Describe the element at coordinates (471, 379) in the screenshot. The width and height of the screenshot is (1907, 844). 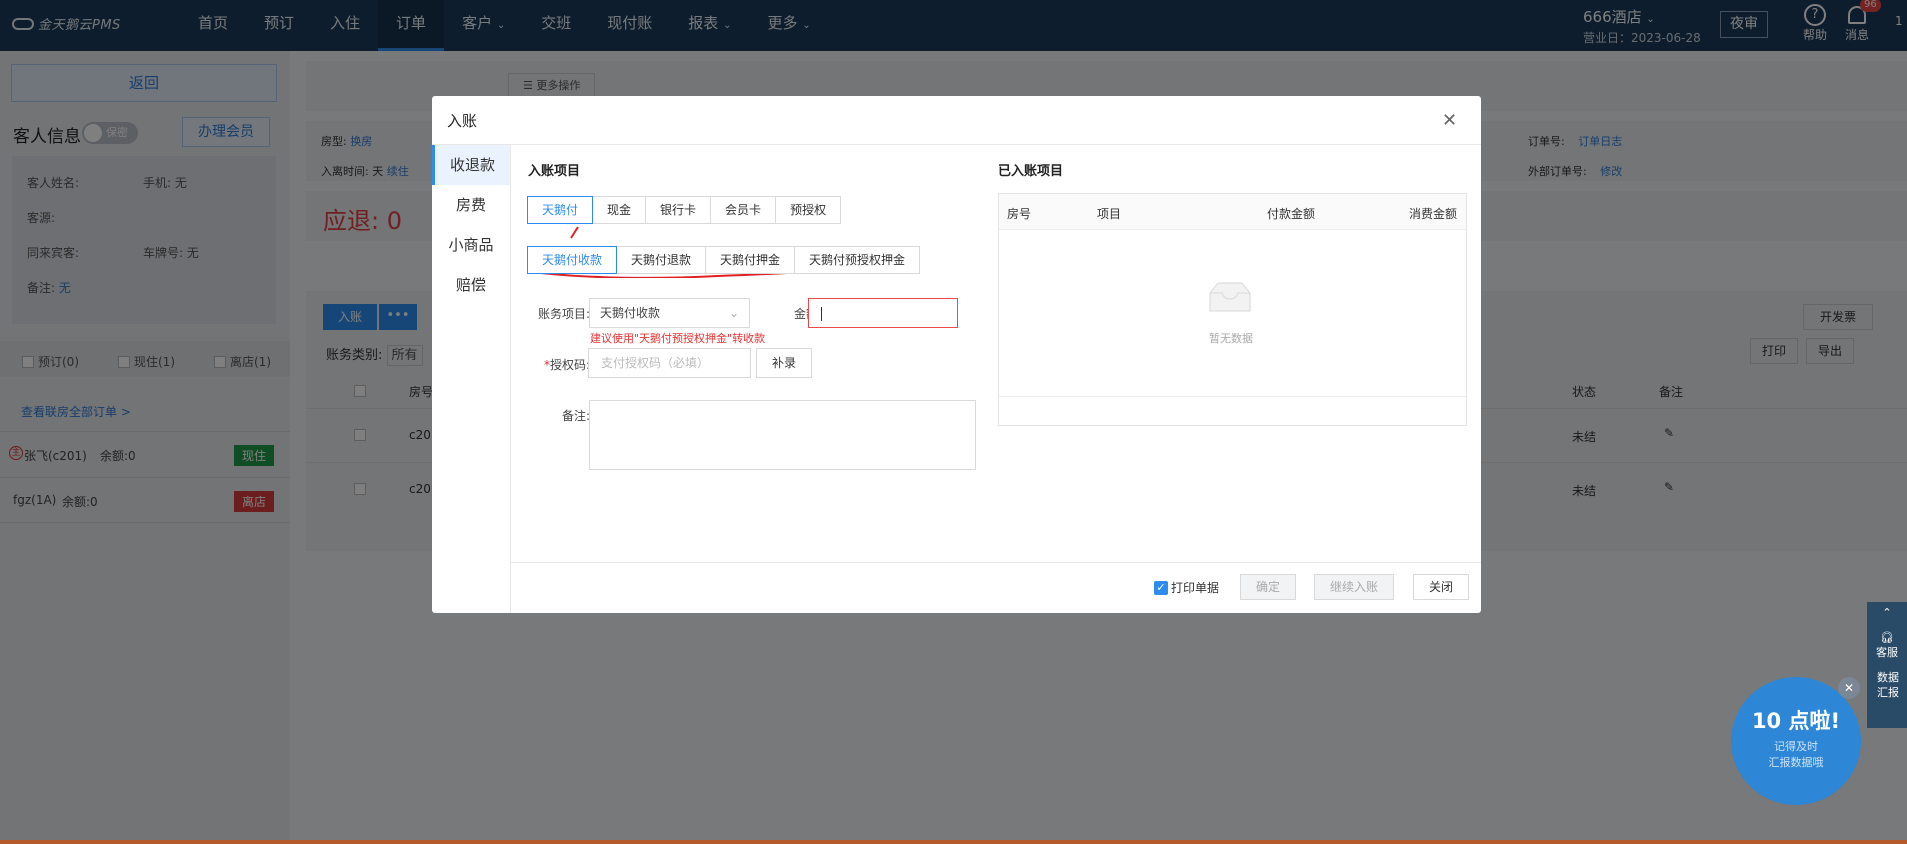
I see `dialog-side-menu: 收退款 房费 小商品 赔偿` at that location.